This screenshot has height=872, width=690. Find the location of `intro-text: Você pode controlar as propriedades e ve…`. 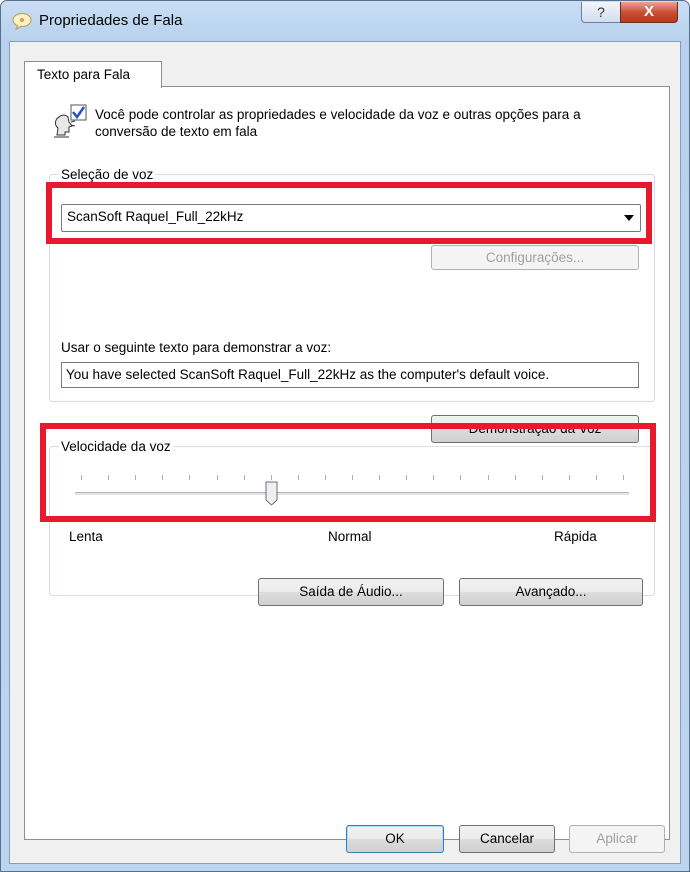

intro-text: Você pode controlar as propriedades e ve… is located at coordinates (338, 123).